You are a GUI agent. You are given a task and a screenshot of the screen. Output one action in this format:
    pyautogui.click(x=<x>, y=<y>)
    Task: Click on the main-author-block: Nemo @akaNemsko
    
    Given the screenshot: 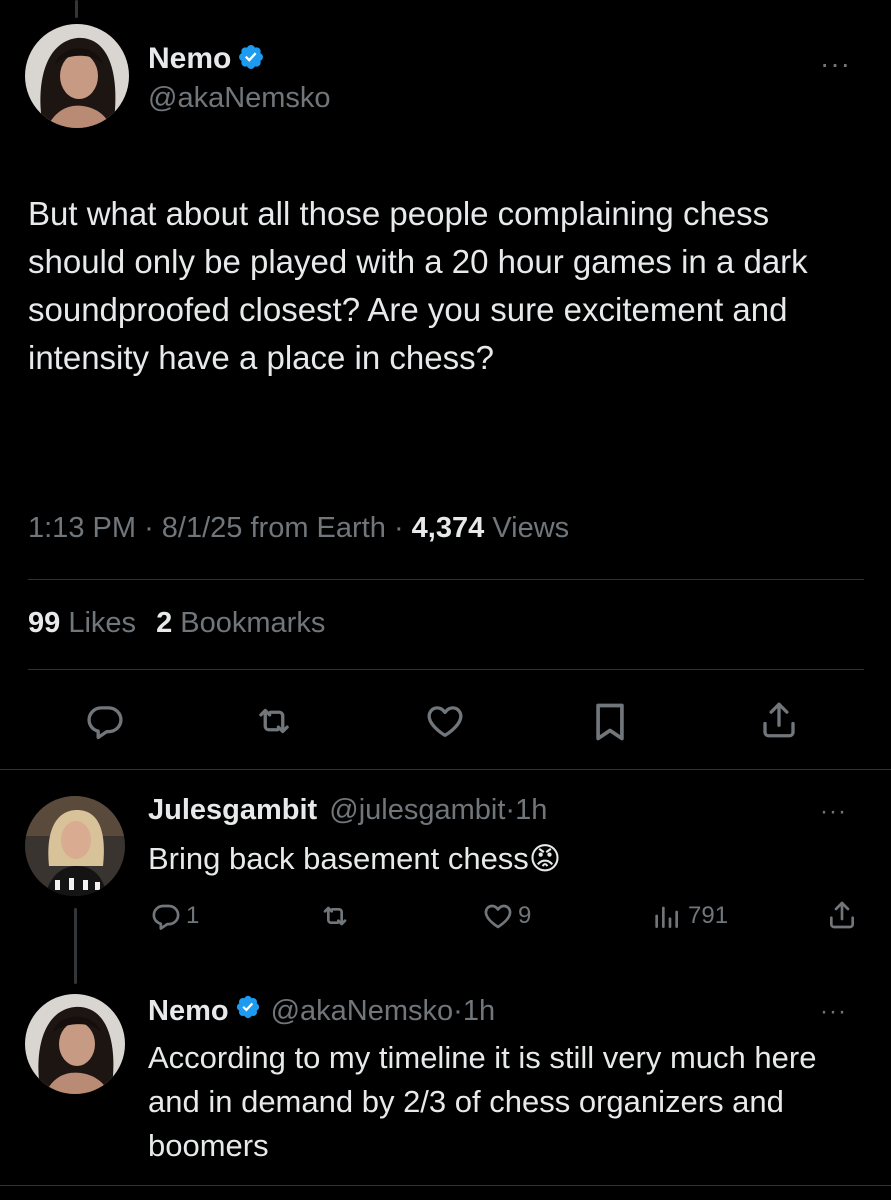 What is the action you would take?
    pyautogui.click(x=239, y=78)
    